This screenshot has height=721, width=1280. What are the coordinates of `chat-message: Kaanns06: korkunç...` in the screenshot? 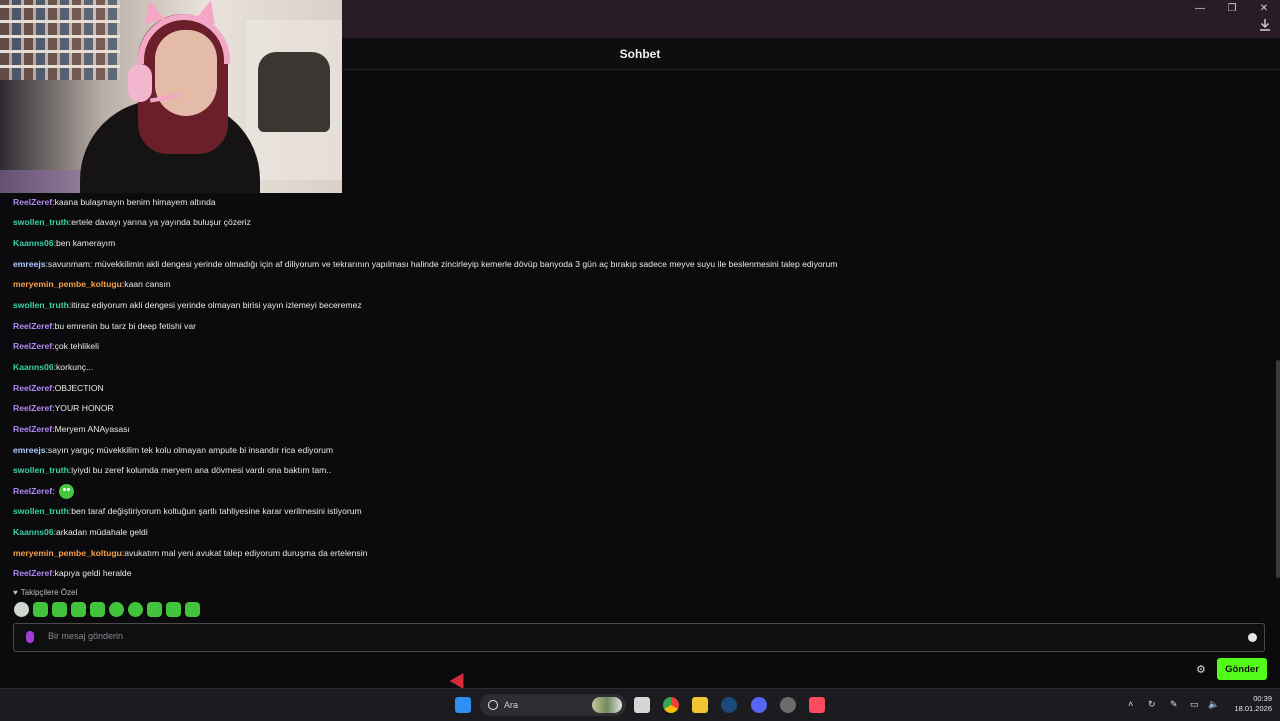 It's located at (638, 367).